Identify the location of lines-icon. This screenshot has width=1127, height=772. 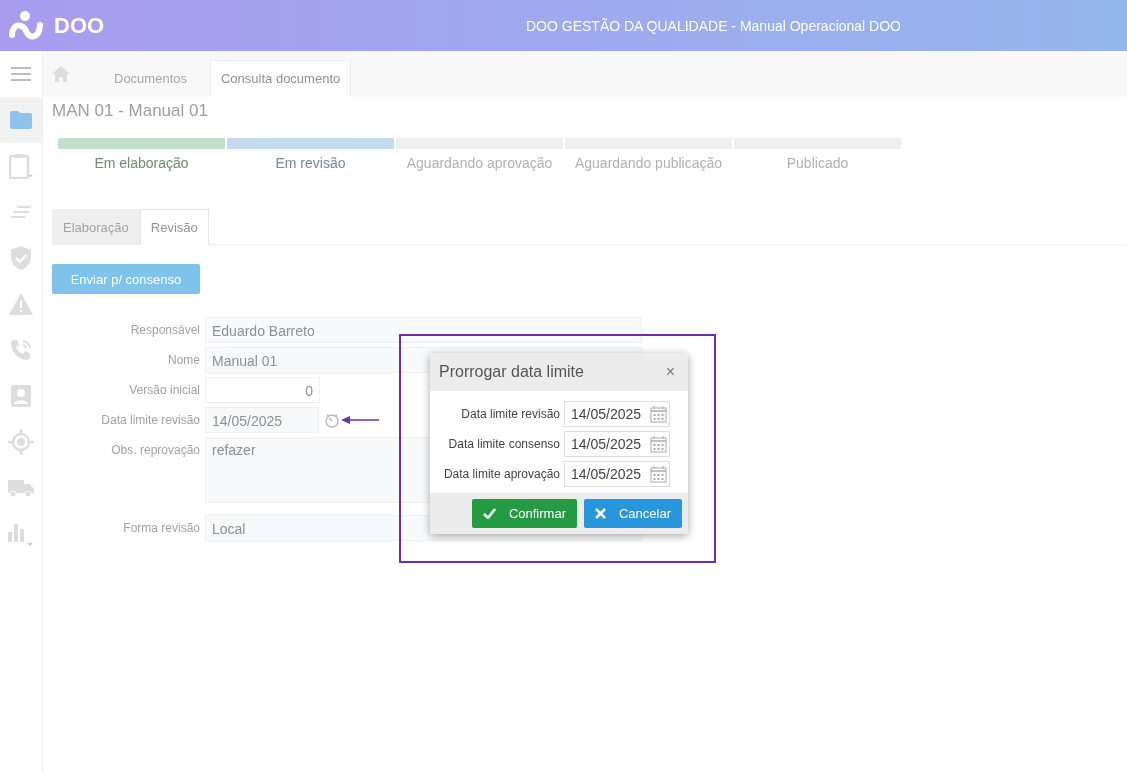
(21, 212).